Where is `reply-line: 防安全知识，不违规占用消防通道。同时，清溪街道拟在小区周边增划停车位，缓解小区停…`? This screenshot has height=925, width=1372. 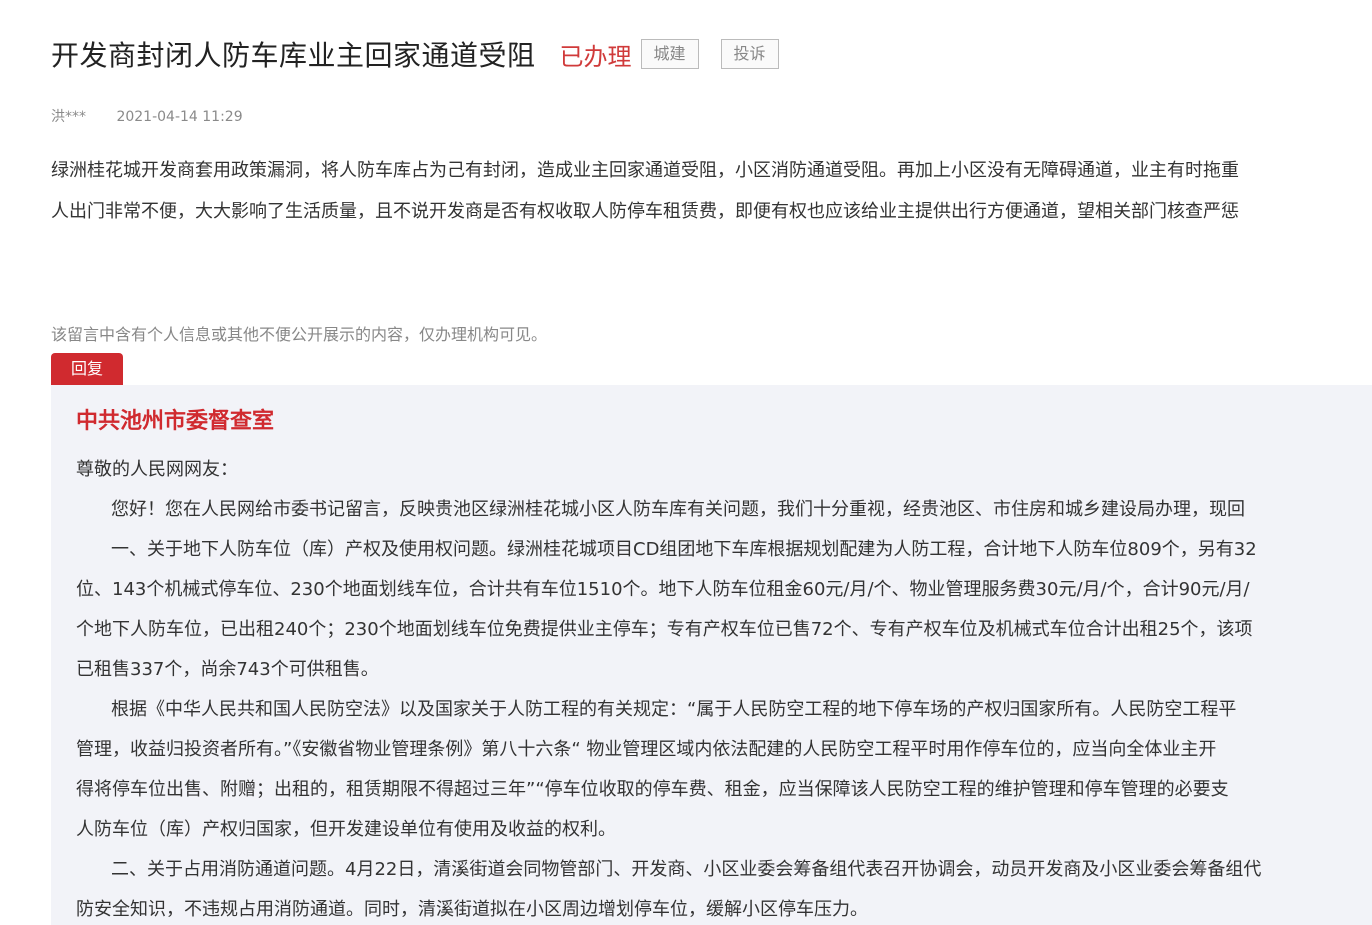 reply-line: 防安全知识，不违规占用消防通道。同时，清溪街道拟在小区周边增划停车位，缓解小区停… is located at coordinates (472, 909).